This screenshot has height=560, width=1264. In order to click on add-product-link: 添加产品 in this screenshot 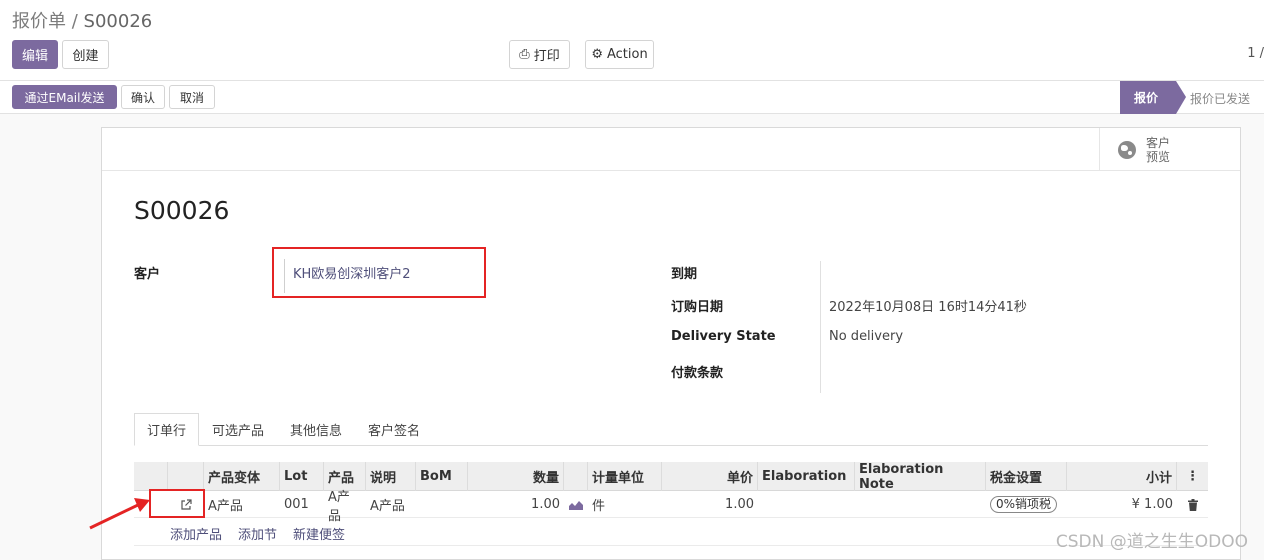, I will do `click(196, 533)`.